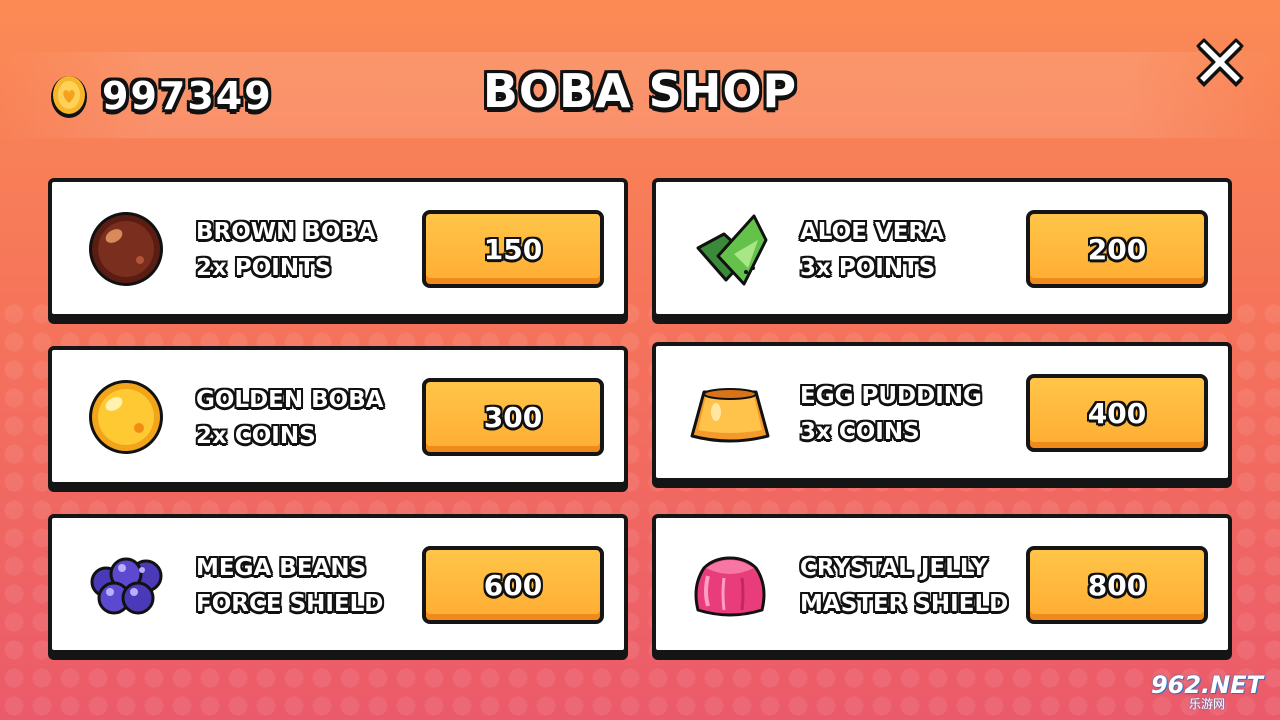 This screenshot has height=720, width=1280. I want to click on close-icon, so click(1220, 62).